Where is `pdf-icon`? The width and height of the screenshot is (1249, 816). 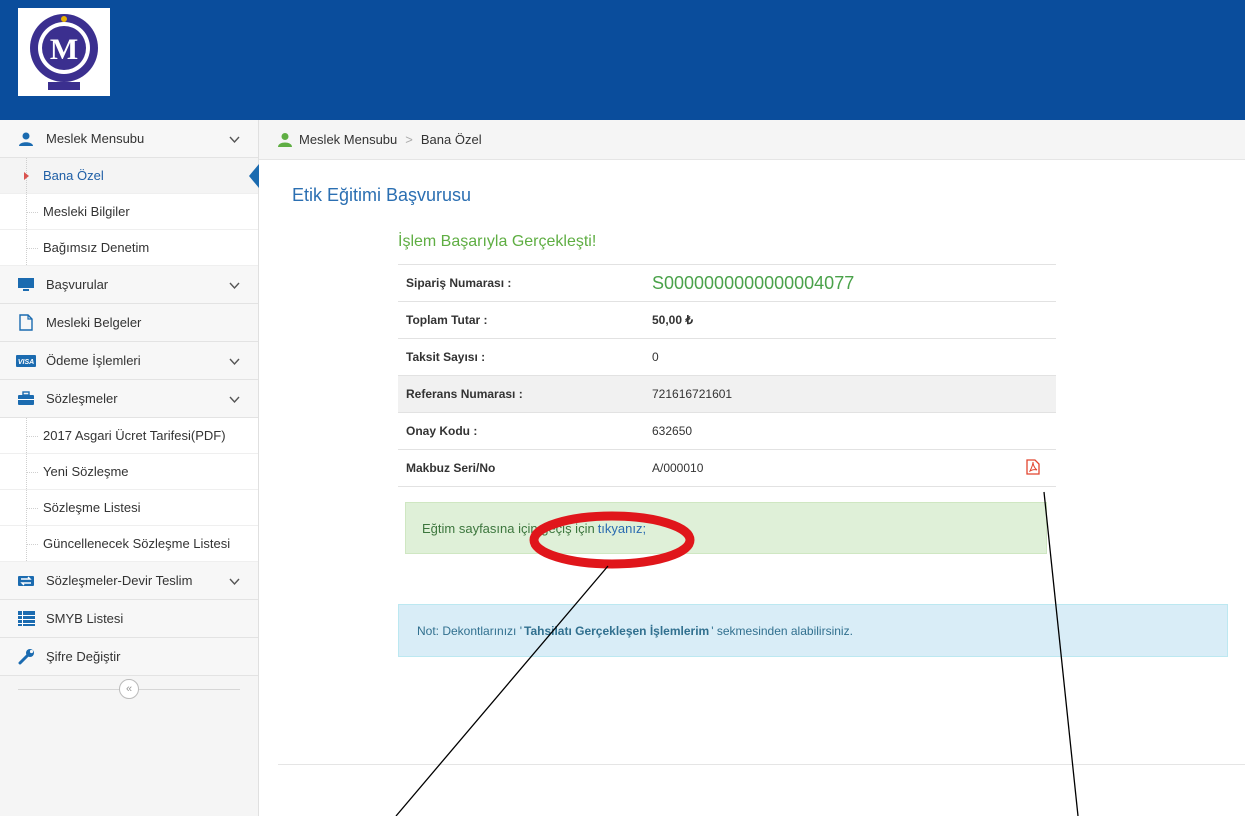 pdf-icon is located at coordinates (1033, 468).